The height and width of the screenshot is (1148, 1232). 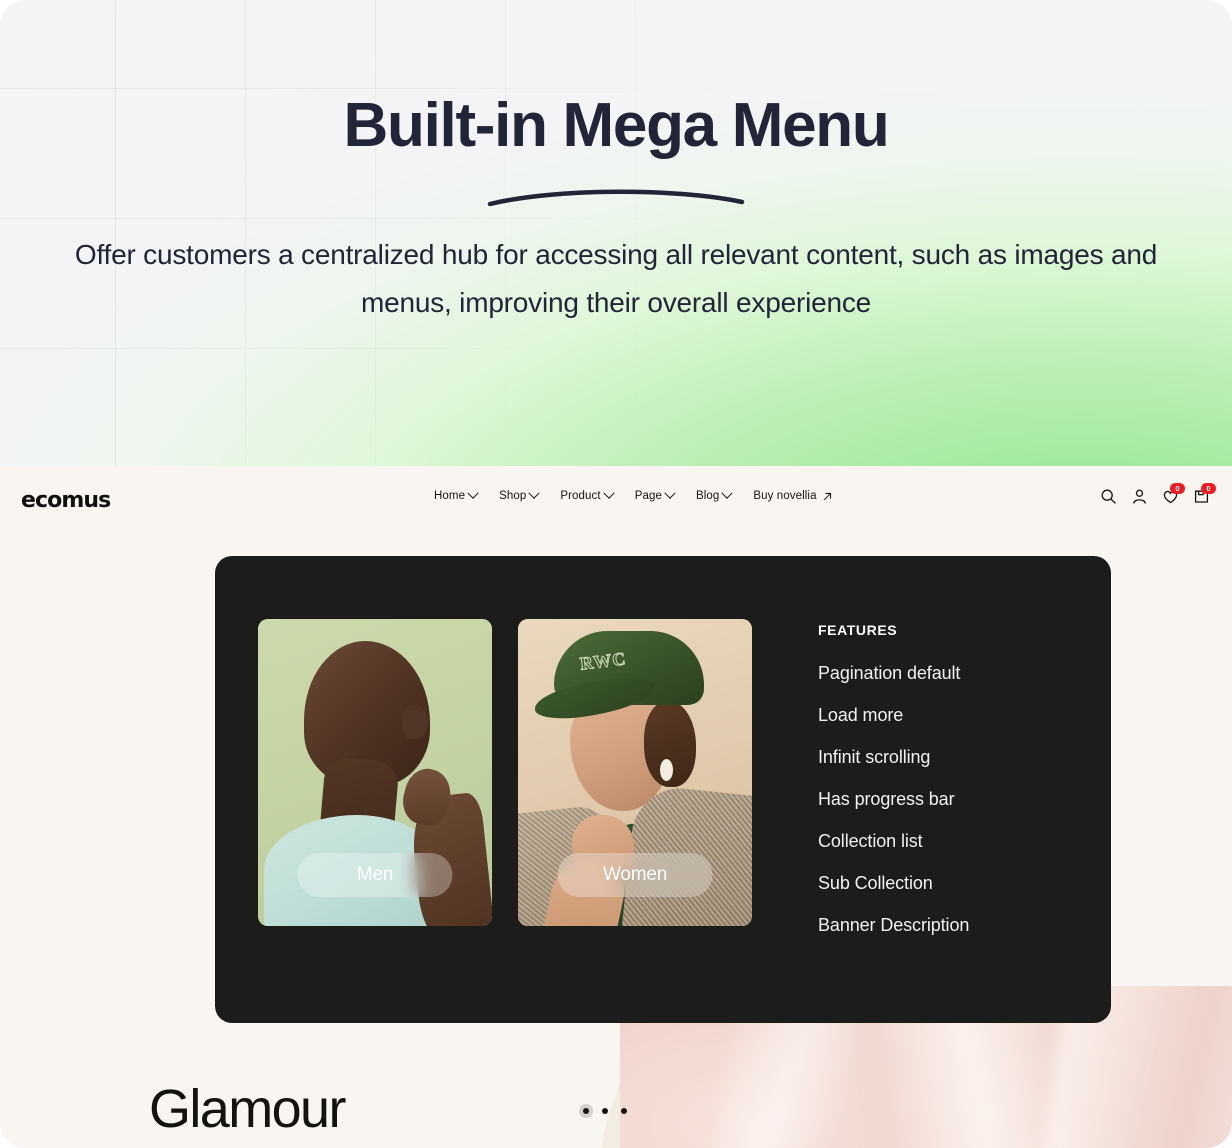 I want to click on nav-label: Blog, so click(x=707, y=496).